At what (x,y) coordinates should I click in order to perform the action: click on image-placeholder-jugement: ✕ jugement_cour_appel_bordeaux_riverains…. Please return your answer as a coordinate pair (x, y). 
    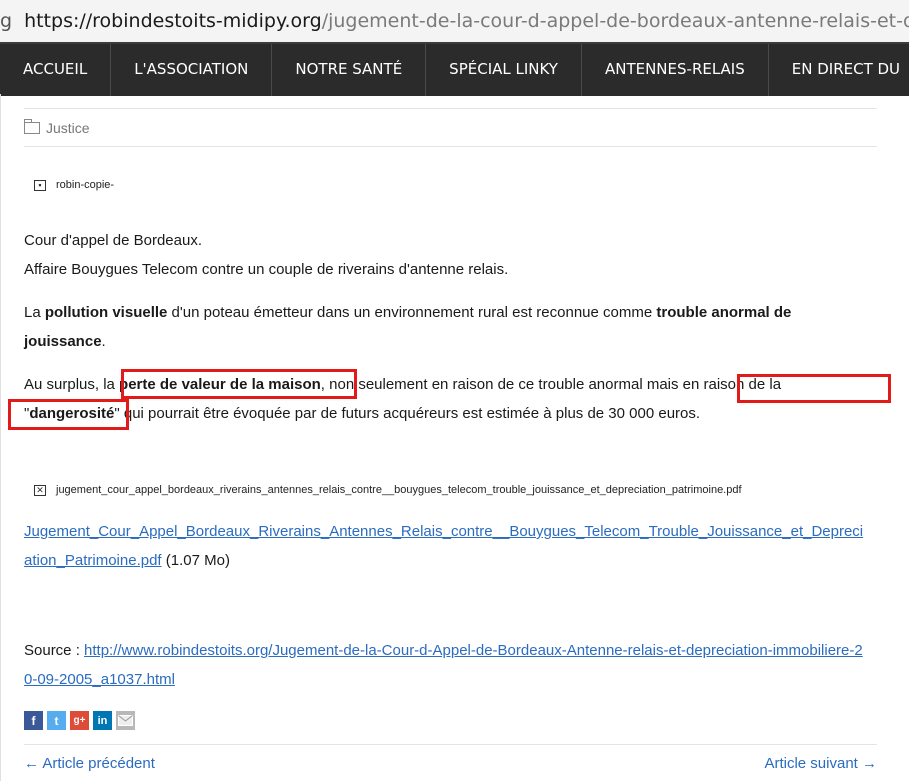
    Looking at the image, I should click on (388, 490).